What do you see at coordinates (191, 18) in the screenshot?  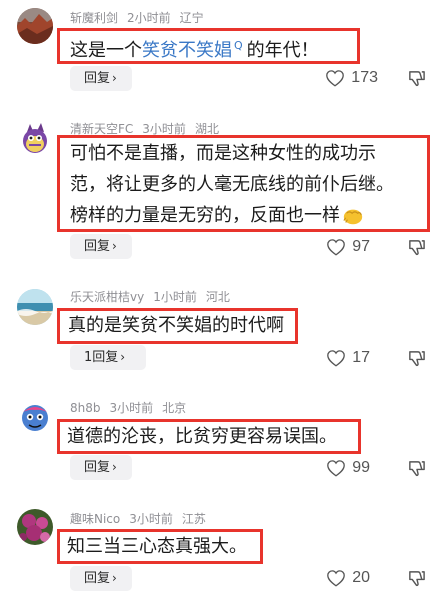 I see `location: 辽宁` at bounding box center [191, 18].